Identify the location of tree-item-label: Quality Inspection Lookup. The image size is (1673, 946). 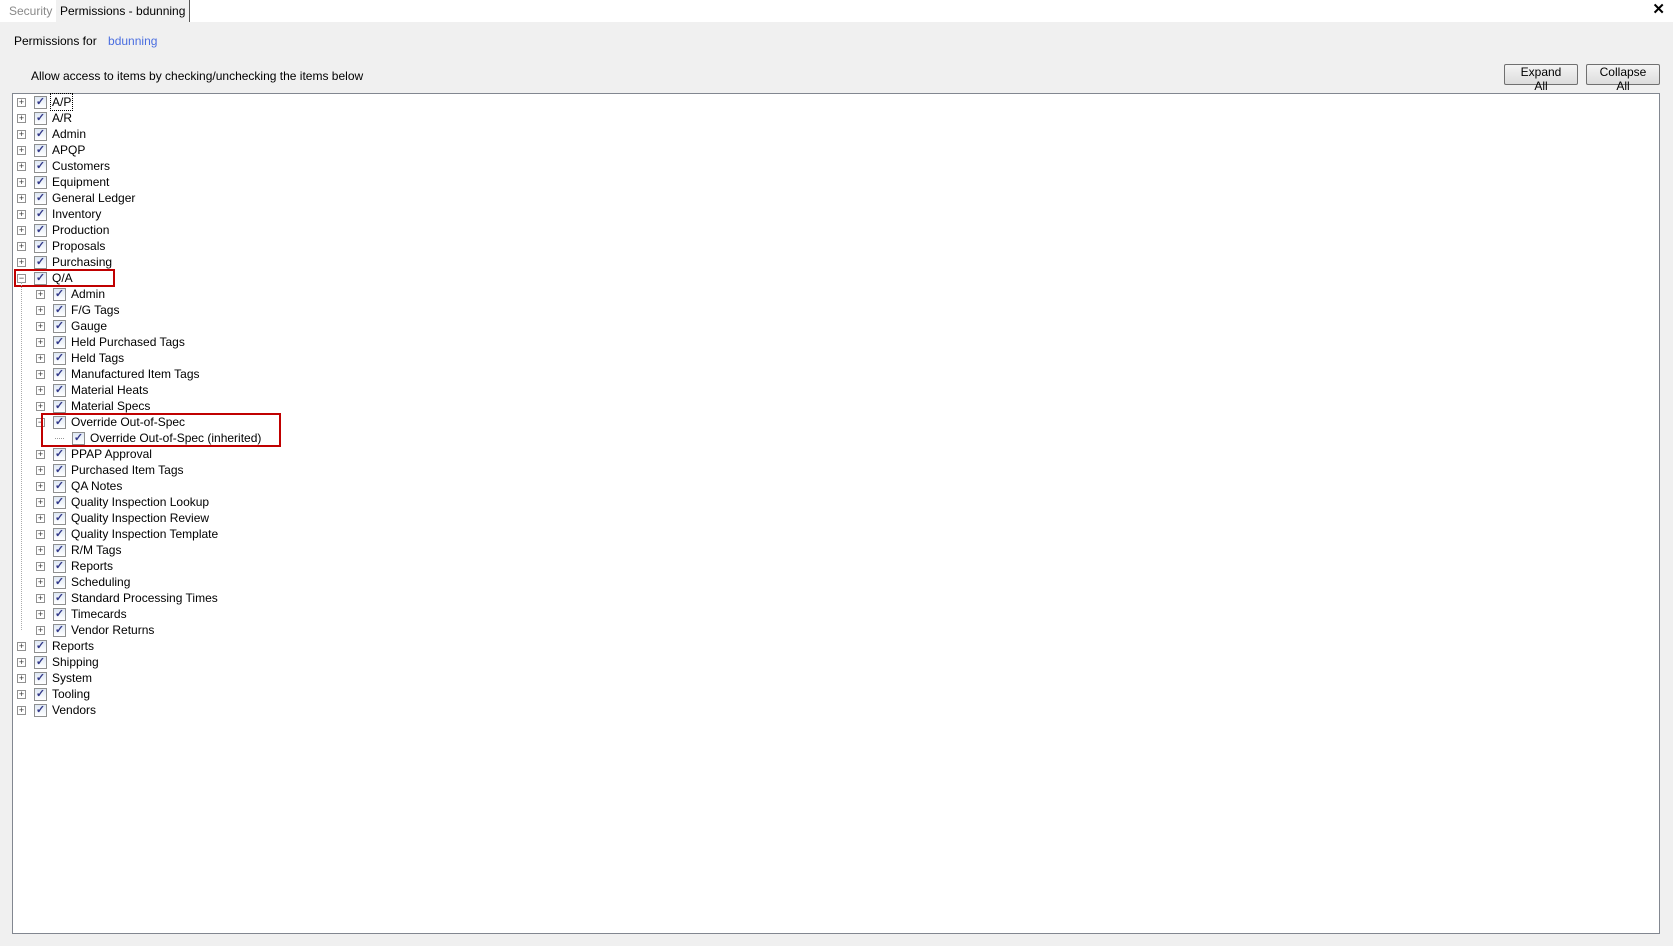
(140, 502).